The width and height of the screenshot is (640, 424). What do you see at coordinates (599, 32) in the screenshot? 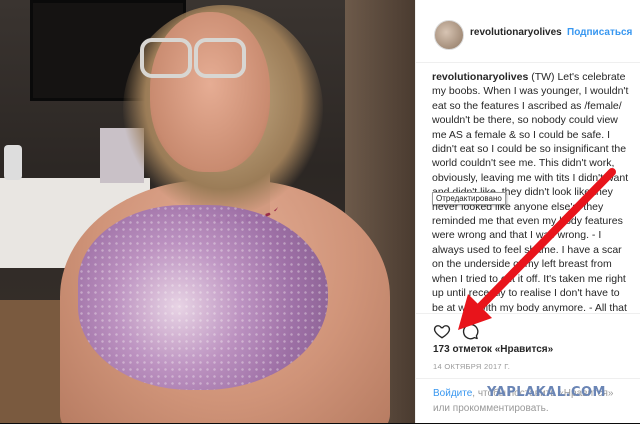
I see `follow-button: Подписаться` at bounding box center [599, 32].